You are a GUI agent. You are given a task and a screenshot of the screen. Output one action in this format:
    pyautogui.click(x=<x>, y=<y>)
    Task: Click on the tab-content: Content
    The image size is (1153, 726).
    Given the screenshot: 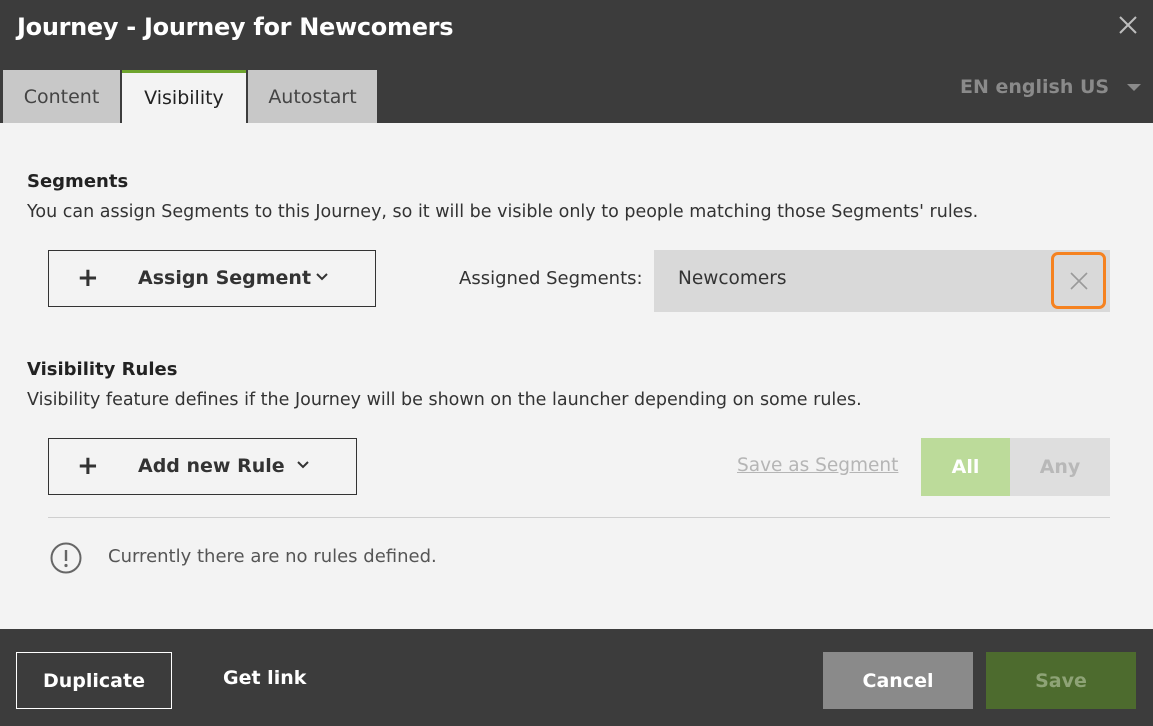 What is the action you would take?
    pyautogui.click(x=61, y=96)
    